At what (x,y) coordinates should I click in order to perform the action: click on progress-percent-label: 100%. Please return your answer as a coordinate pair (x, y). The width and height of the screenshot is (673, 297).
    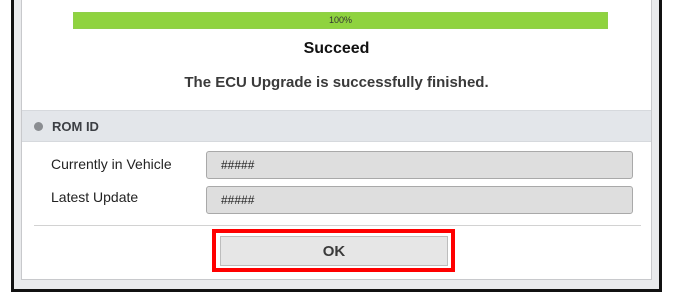
    Looking at the image, I should click on (340, 20).